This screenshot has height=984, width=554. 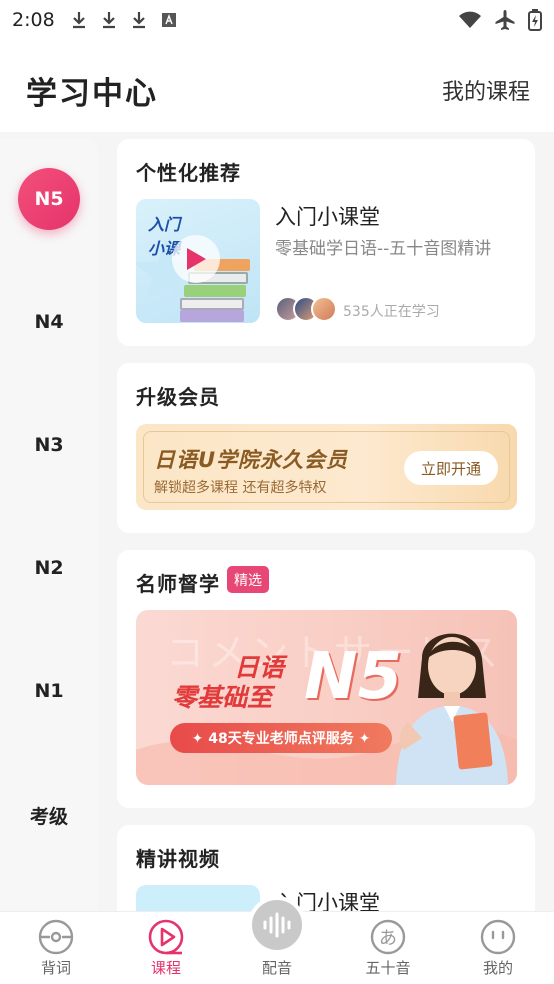 I want to click on level-tab-n2: N2, so click(x=49, y=568).